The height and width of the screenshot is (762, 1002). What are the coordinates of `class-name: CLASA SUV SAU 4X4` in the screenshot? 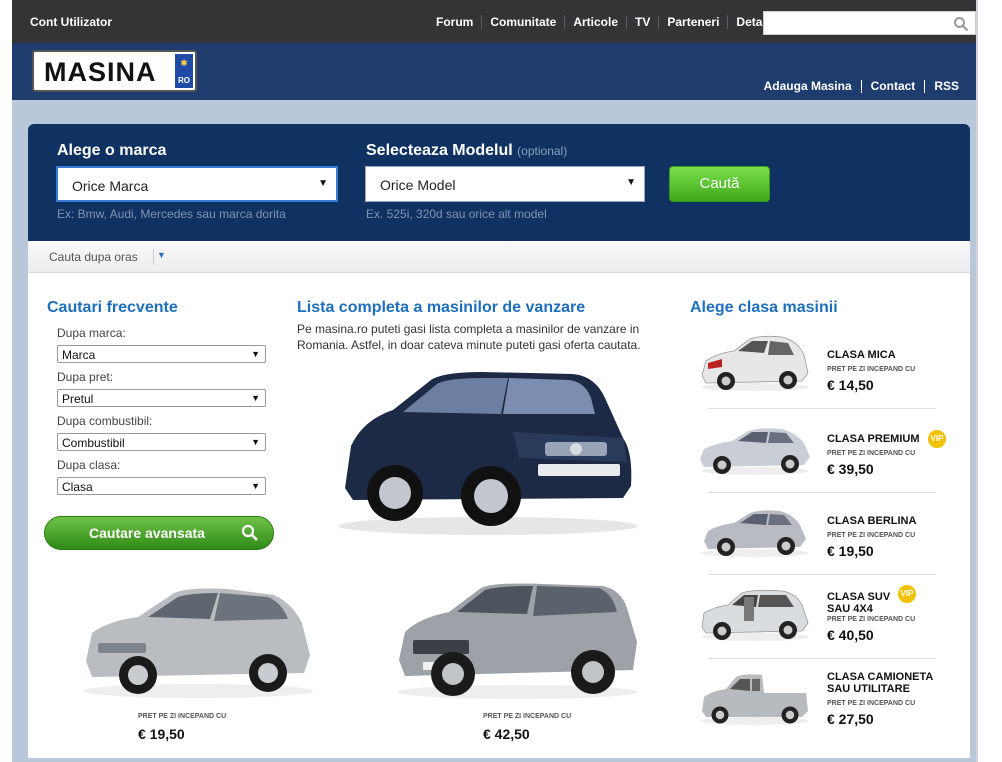 It's located at (859, 603).